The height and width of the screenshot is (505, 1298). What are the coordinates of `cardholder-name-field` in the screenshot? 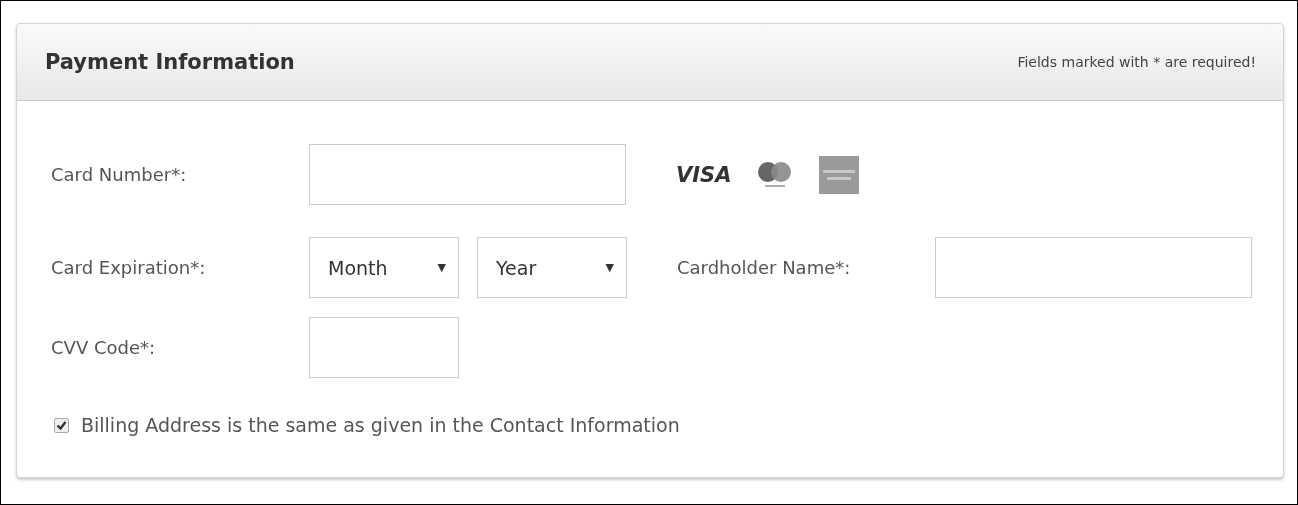 It's located at (1093, 267).